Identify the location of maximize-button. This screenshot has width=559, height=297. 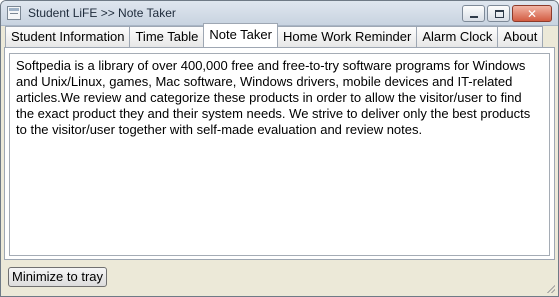
(498, 13).